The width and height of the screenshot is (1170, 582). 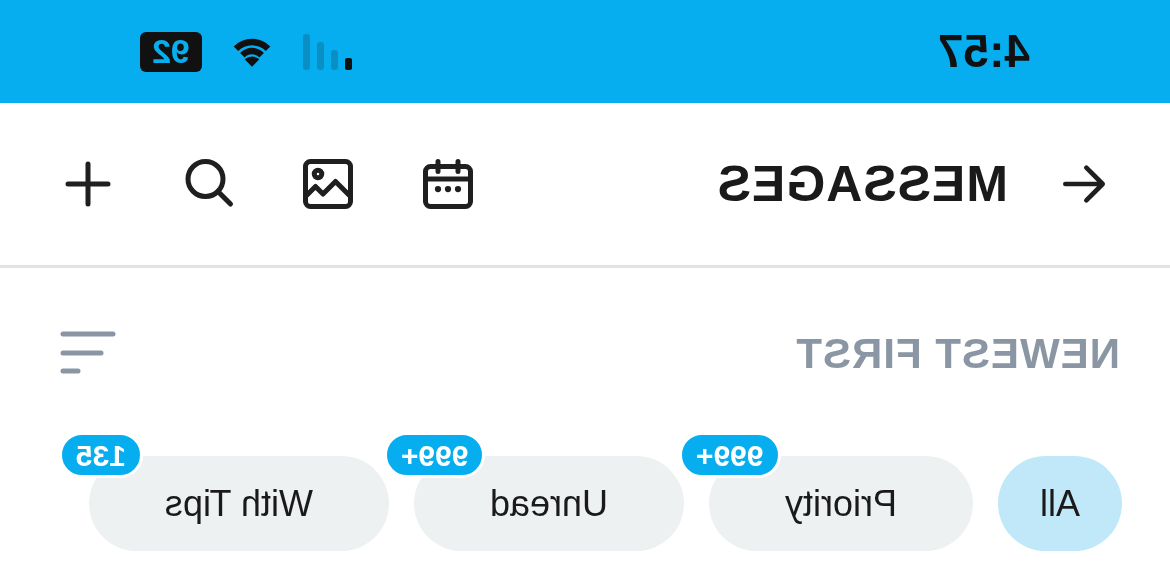 I want to click on page-title: MESSAGES, so click(x=862, y=184).